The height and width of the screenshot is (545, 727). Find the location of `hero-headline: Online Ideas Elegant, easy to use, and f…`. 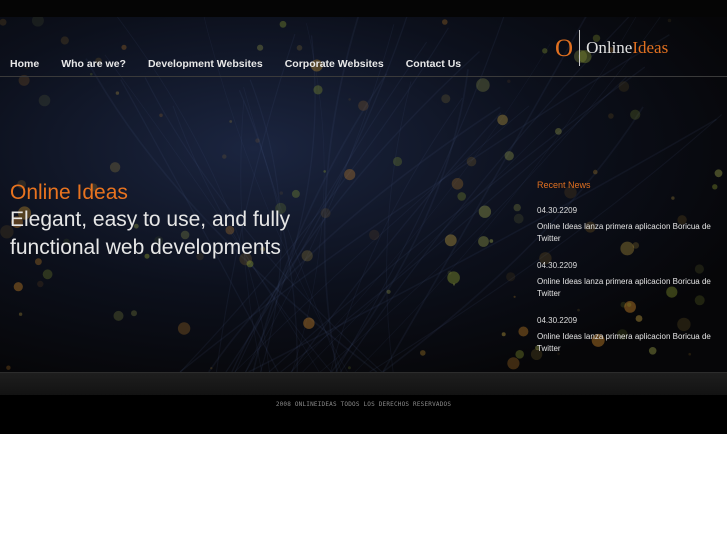

hero-headline: Online Ideas Elegant, easy to use, and f… is located at coordinates (175, 220).